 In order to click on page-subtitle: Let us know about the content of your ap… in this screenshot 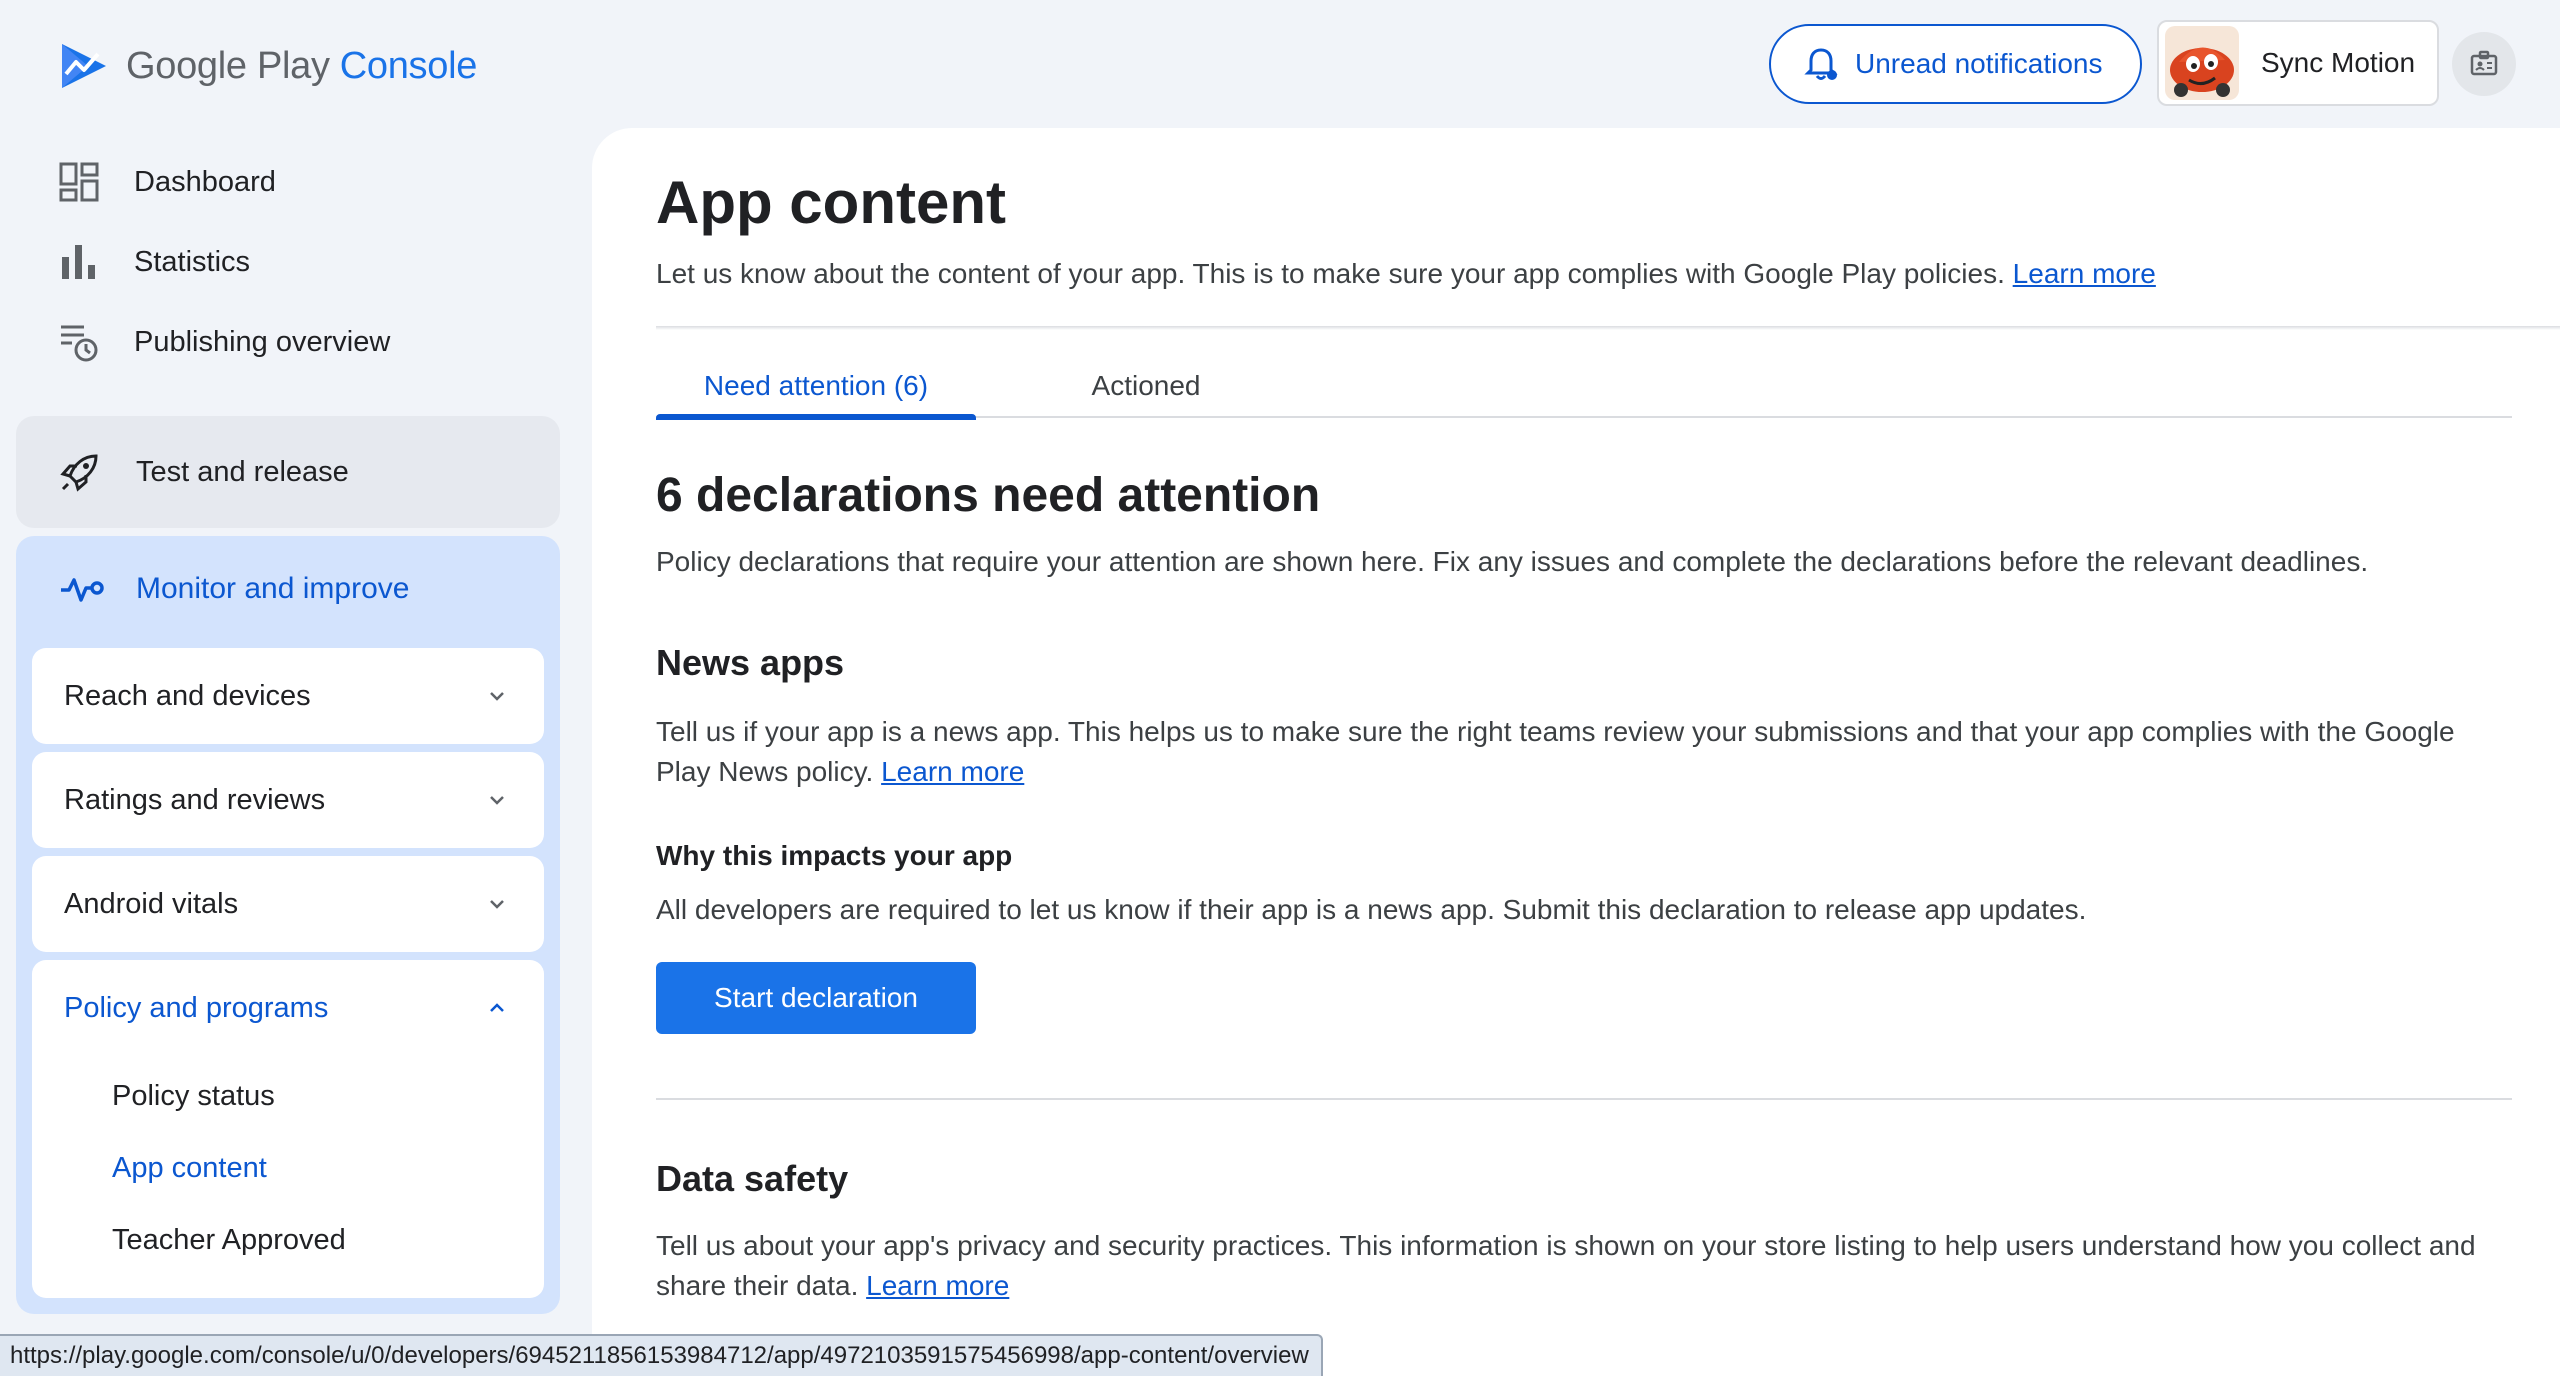, I will do `click(1406, 273)`.